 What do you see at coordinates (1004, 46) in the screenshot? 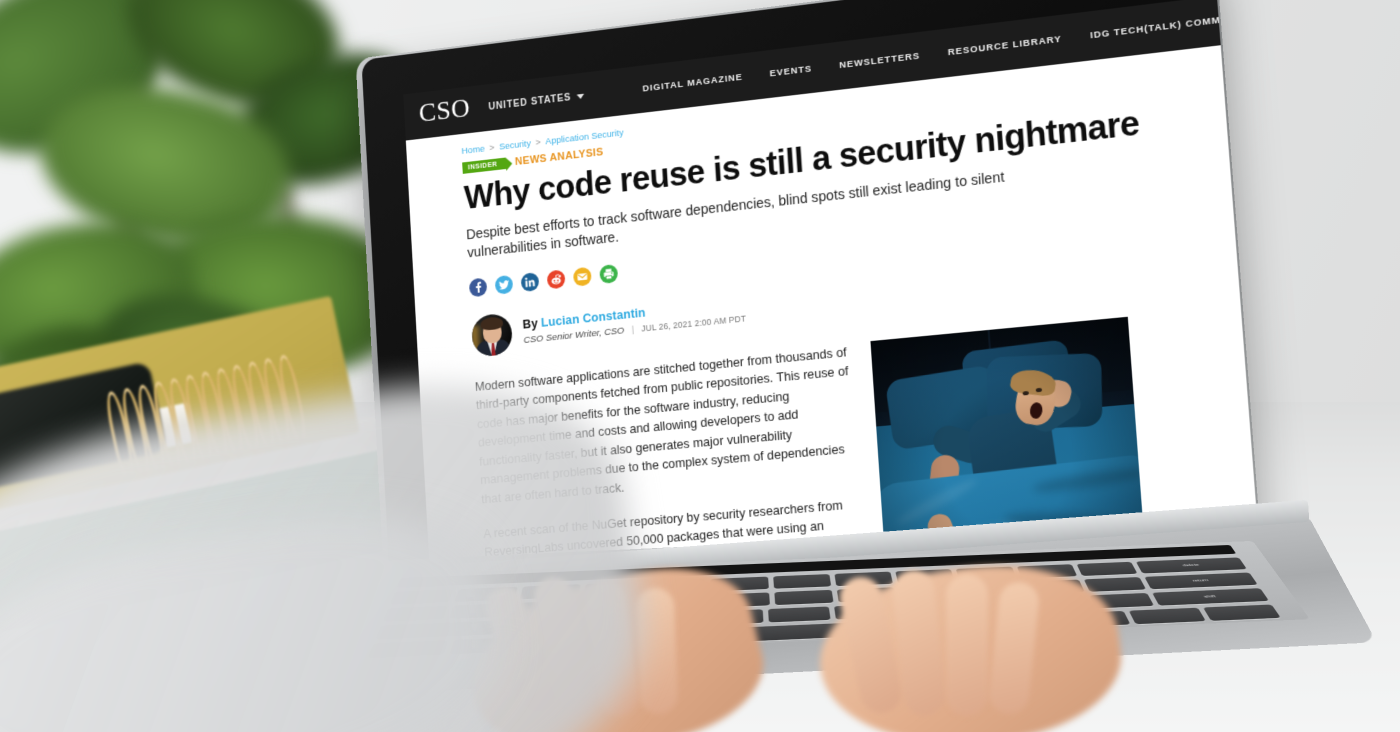
I see `nav-item-resource-library: RESOURCE LIBRARY` at bounding box center [1004, 46].